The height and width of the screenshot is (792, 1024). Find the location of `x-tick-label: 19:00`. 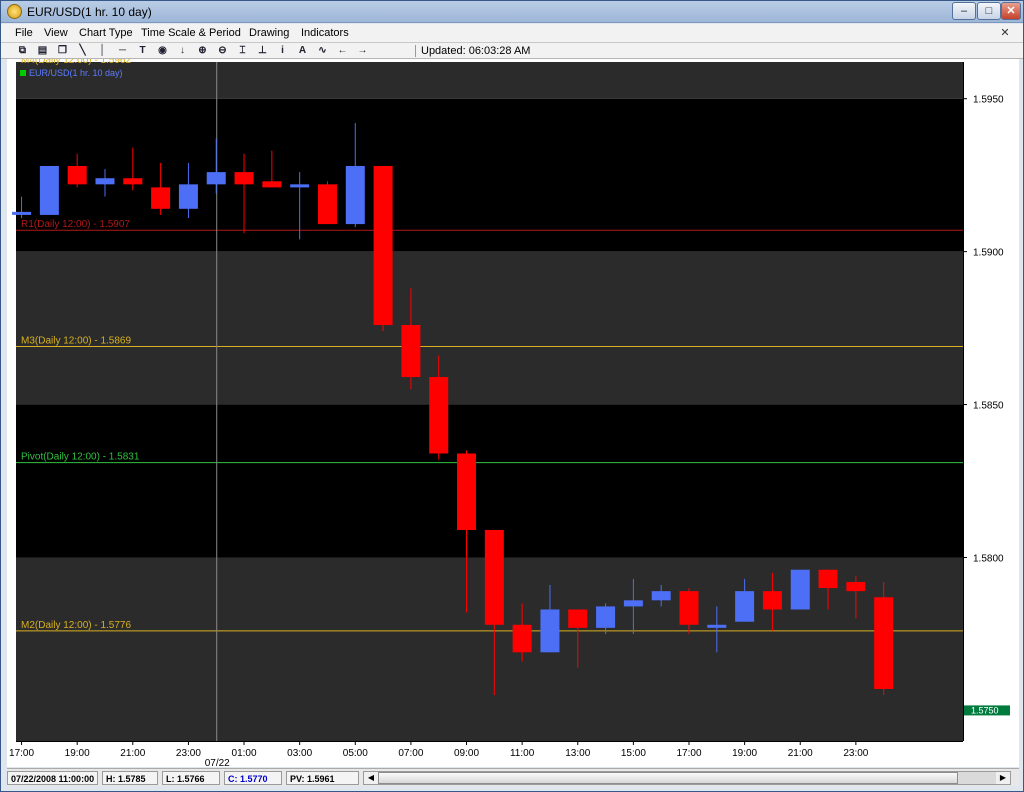

x-tick-label: 19:00 is located at coordinates (77, 753).